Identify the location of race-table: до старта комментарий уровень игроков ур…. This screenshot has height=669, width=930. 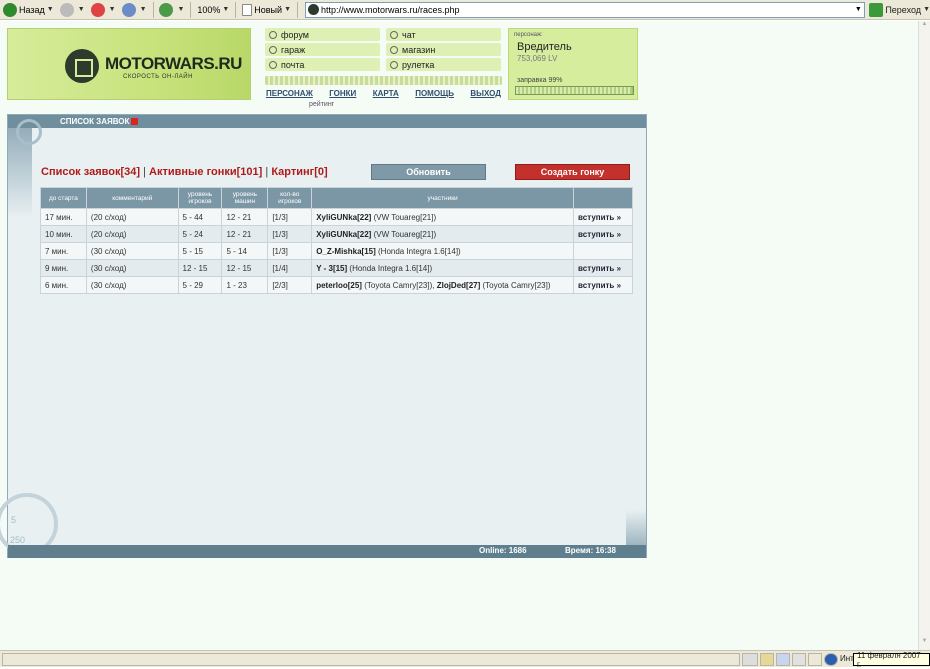
(336, 240).